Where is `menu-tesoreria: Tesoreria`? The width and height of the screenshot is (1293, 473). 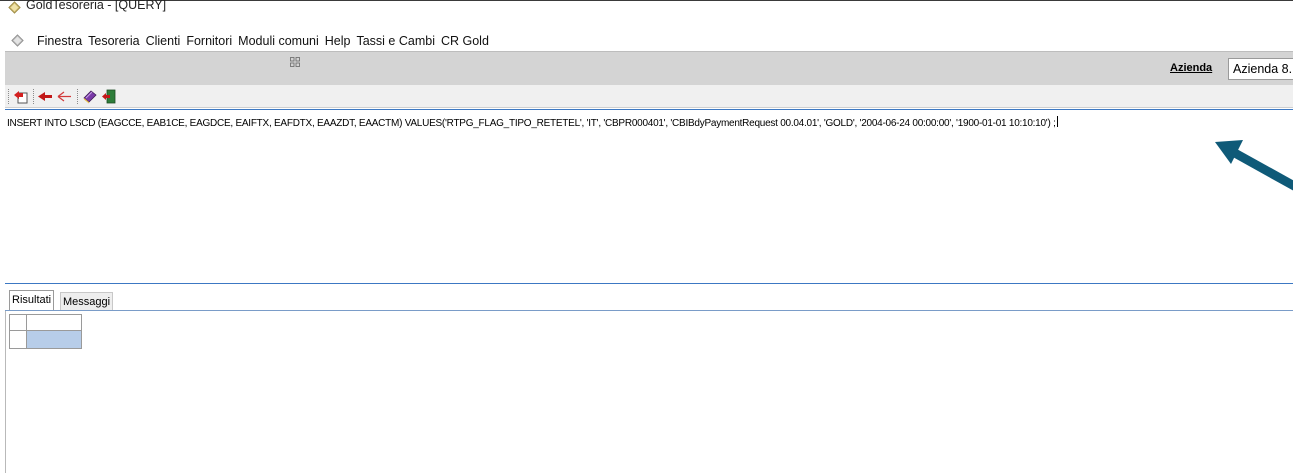 menu-tesoreria: Tesoreria is located at coordinates (113, 41).